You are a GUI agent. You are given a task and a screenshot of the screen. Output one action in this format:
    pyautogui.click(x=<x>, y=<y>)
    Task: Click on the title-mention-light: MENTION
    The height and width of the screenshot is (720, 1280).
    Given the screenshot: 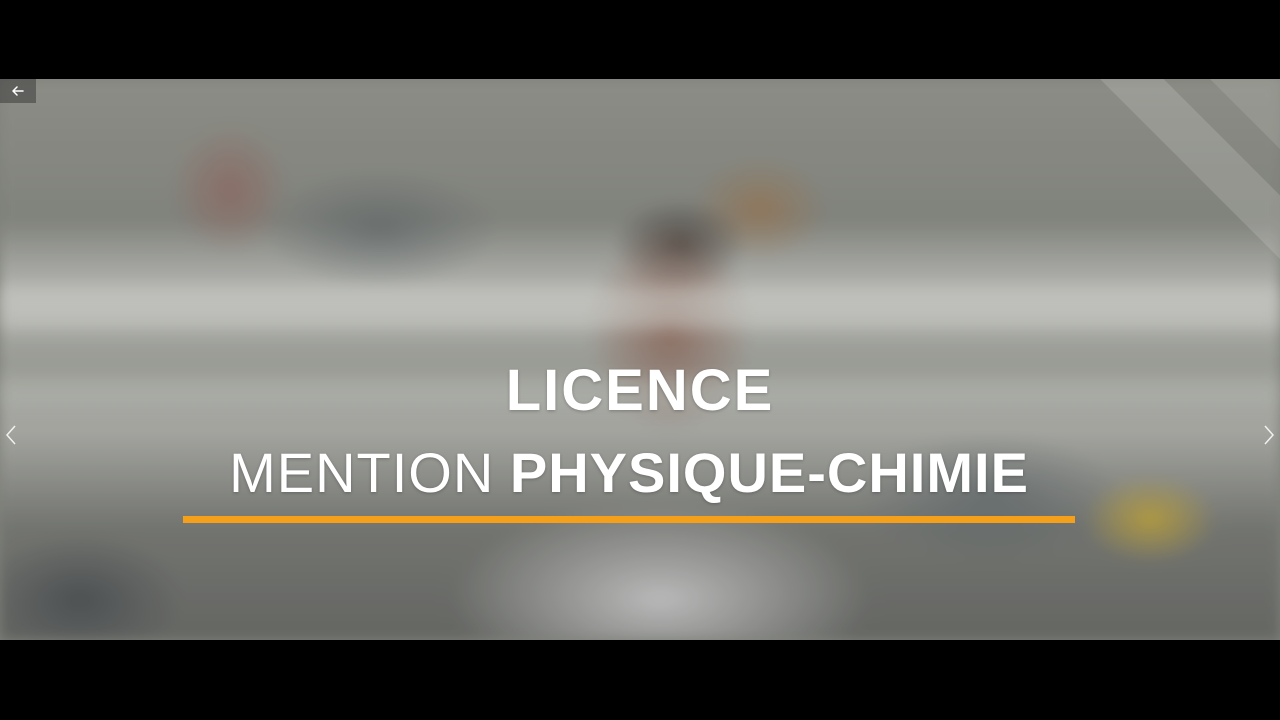 What is the action you would take?
    pyautogui.click(x=362, y=472)
    